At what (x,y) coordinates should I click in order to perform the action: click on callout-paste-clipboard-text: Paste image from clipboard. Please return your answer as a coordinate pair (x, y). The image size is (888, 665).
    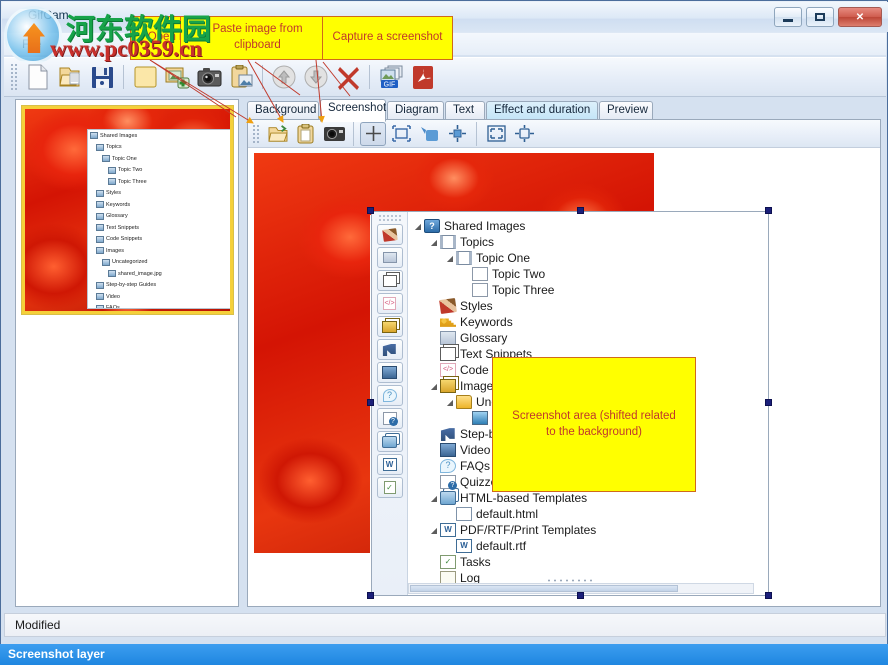
    Looking at the image, I should click on (257, 37).